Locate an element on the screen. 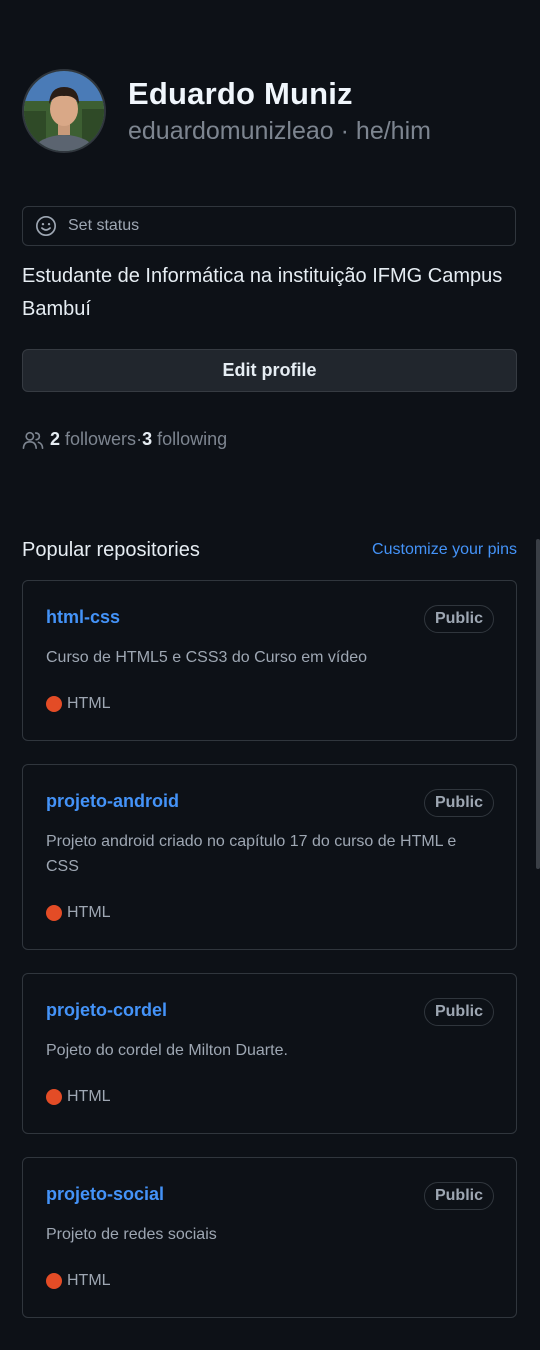  repo-name-link: projeto-cordel is located at coordinates (106, 1010).